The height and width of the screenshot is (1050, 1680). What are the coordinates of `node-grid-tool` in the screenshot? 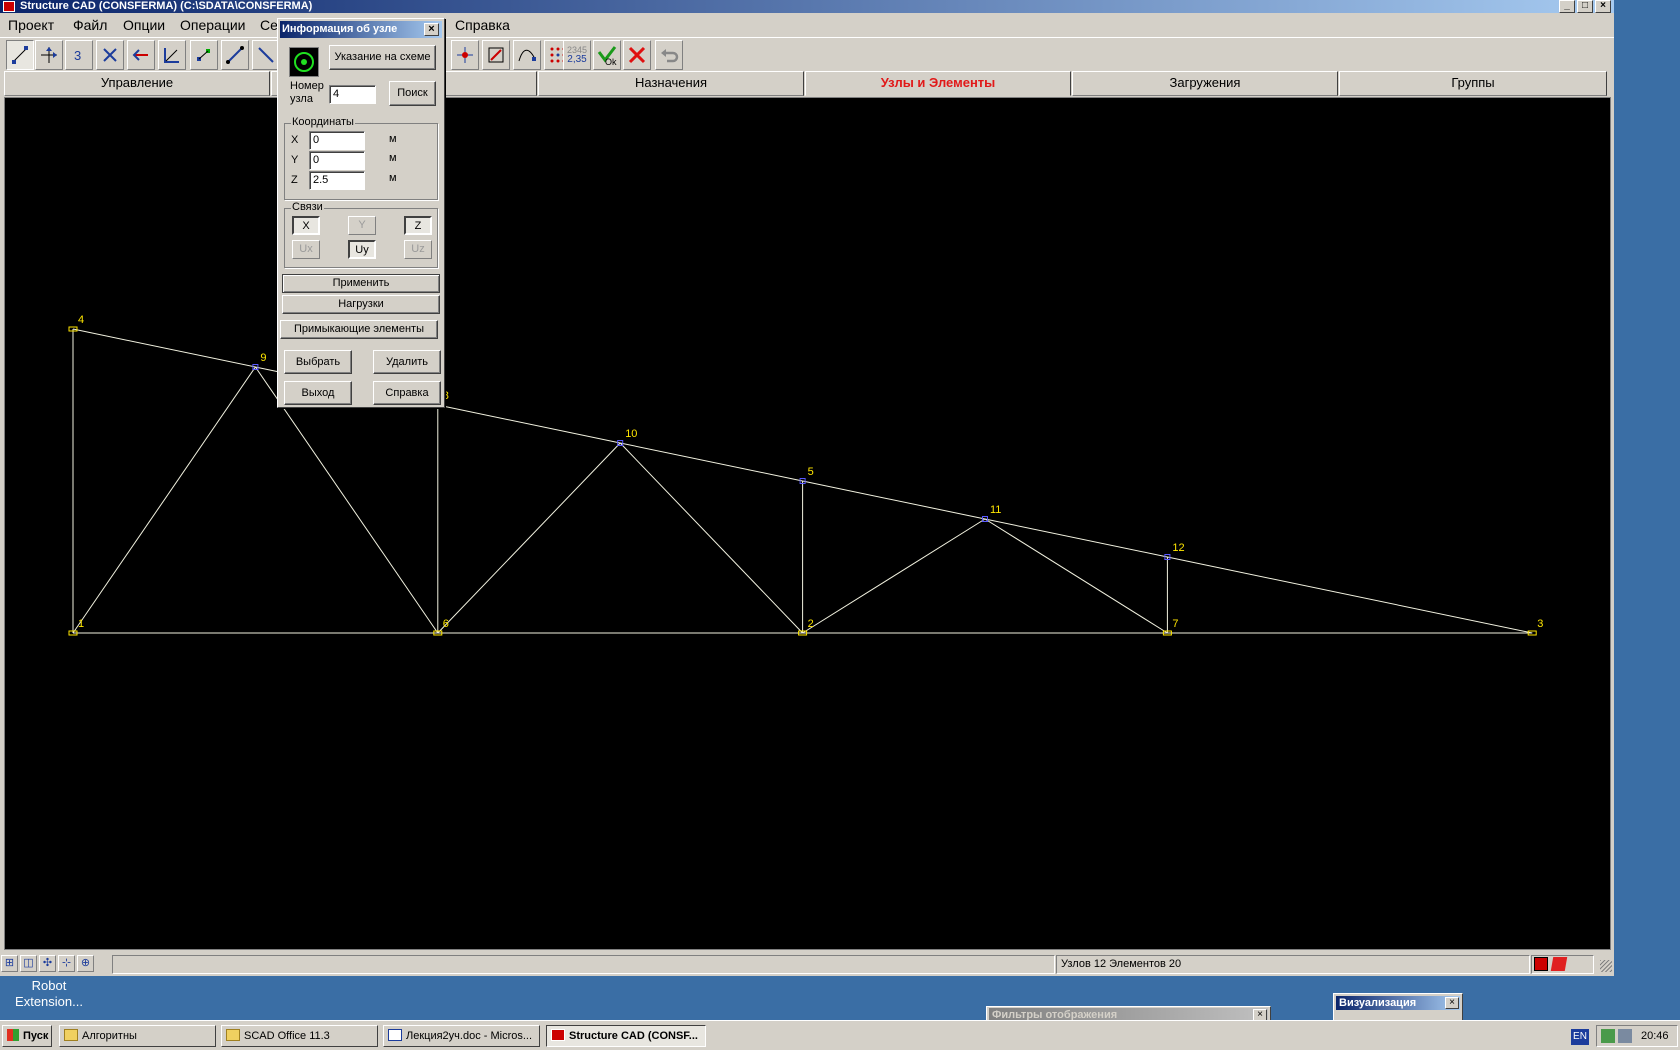 It's located at (204, 55).